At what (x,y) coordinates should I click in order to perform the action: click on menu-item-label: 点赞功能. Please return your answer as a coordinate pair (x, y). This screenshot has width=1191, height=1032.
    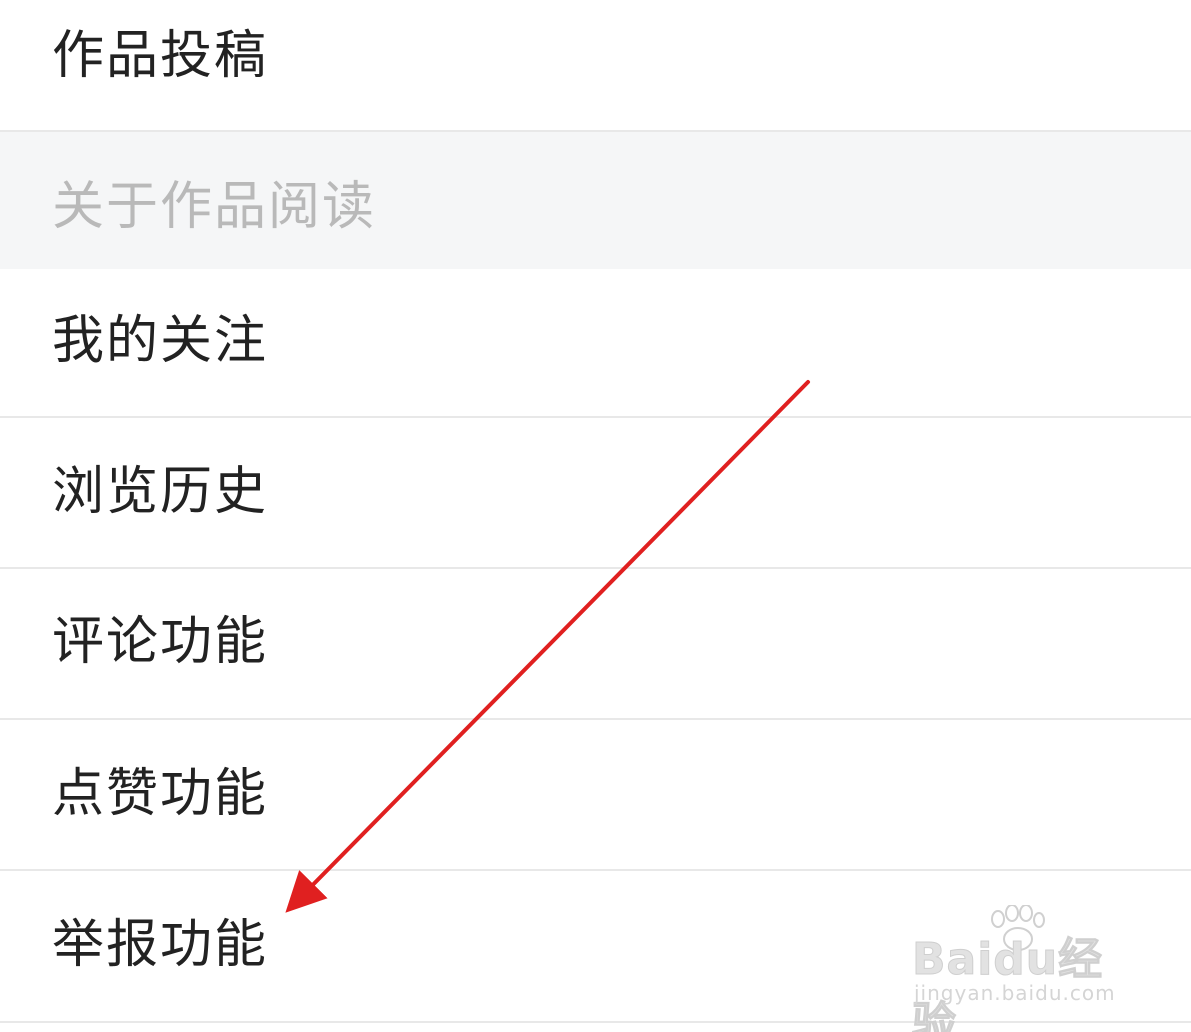
    Looking at the image, I should click on (160, 794).